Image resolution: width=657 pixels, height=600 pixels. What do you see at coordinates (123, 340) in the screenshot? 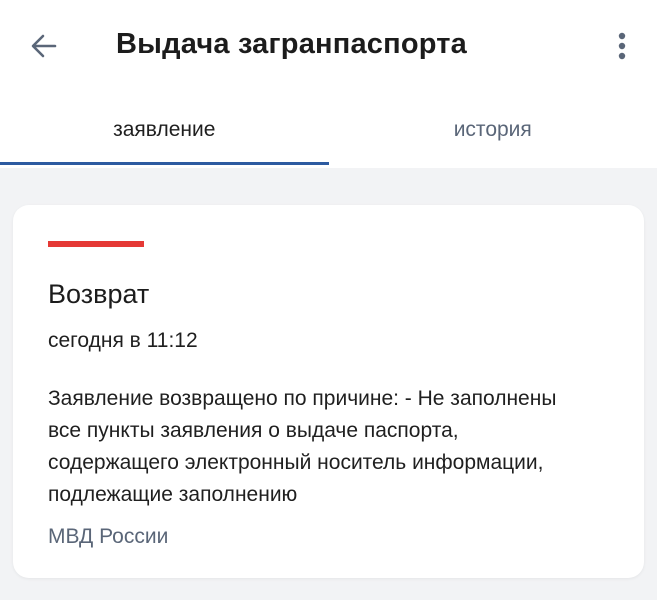
I see `status-timestamp: сегодня в 11:12` at bounding box center [123, 340].